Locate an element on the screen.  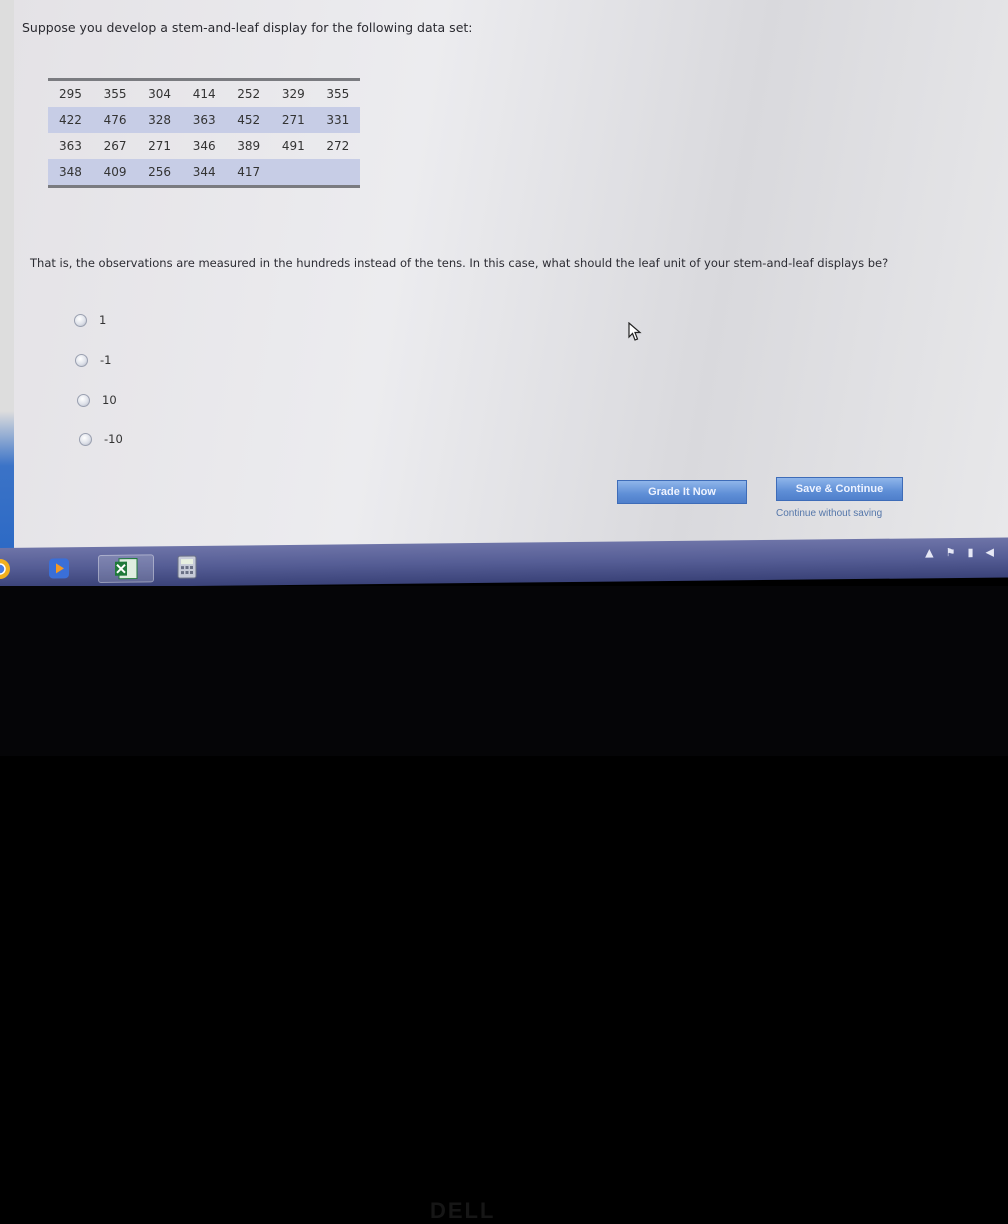
table-cell: 476 is located at coordinates (115, 120).